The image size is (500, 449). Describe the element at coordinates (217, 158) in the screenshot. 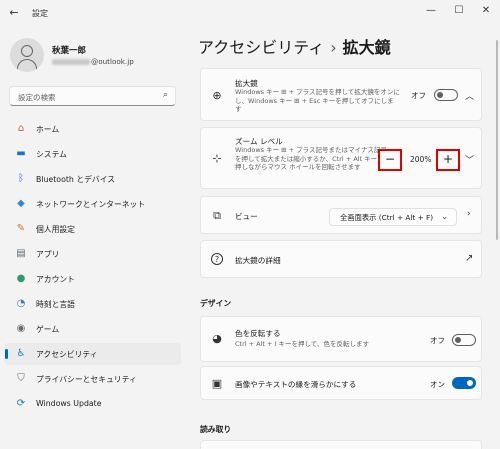

I see `zoom-level-icon: ⊹` at that location.